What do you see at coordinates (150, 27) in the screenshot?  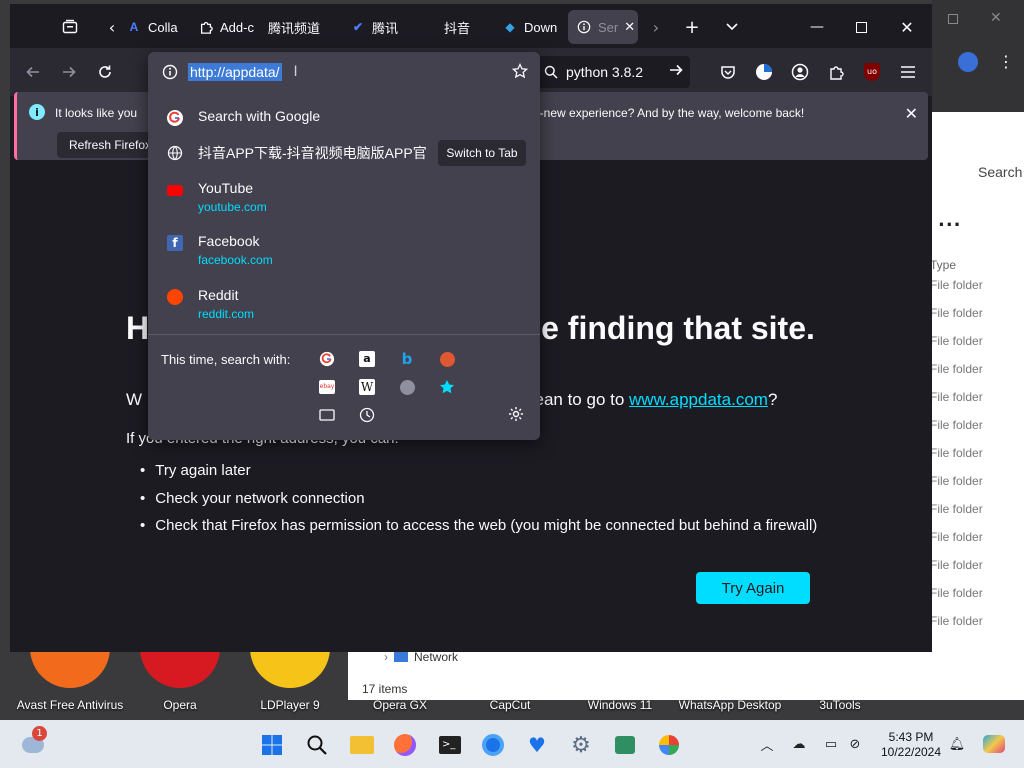 I see `tab-1: A Colla` at bounding box center [150, 27].